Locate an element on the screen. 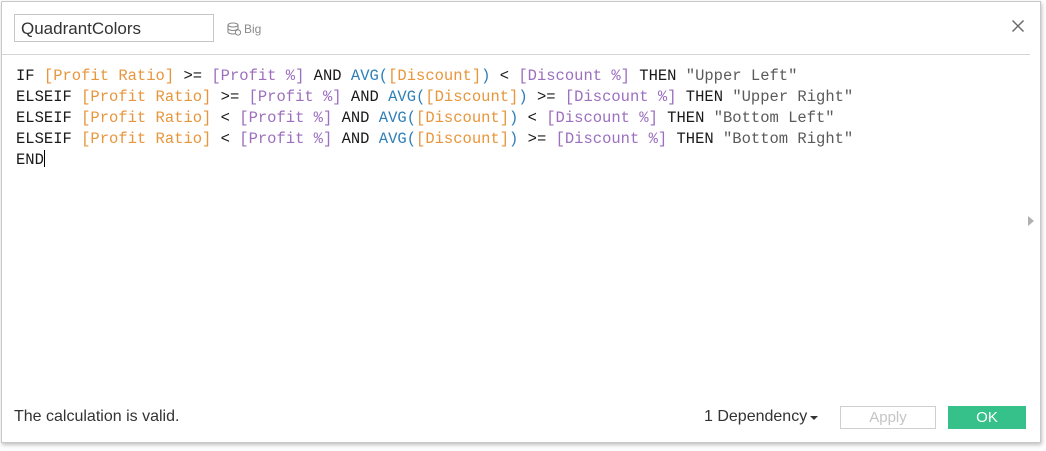 Image resolution: width=1046 pixels, height=451 pixels. code-string: "Upper Left" is located at coordinates (741, 76).